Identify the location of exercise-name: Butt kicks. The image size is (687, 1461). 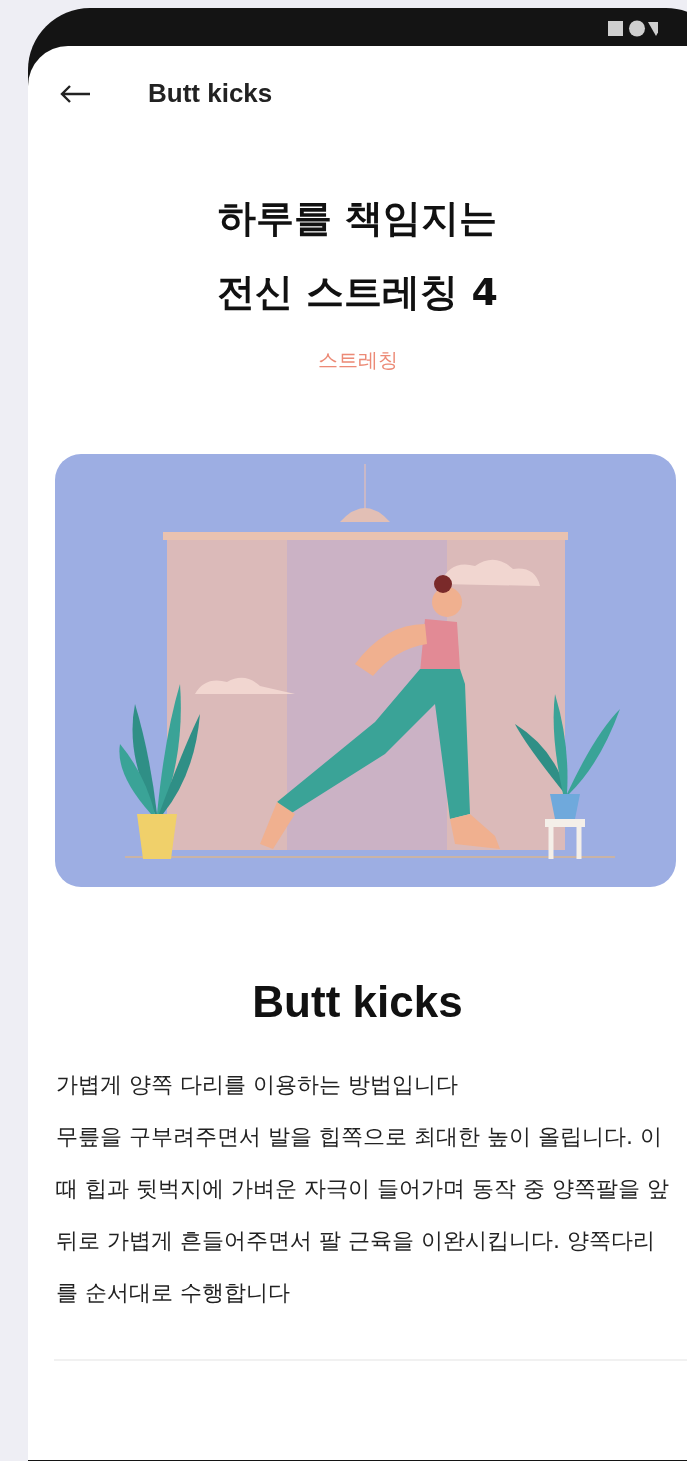
(357, 1002).